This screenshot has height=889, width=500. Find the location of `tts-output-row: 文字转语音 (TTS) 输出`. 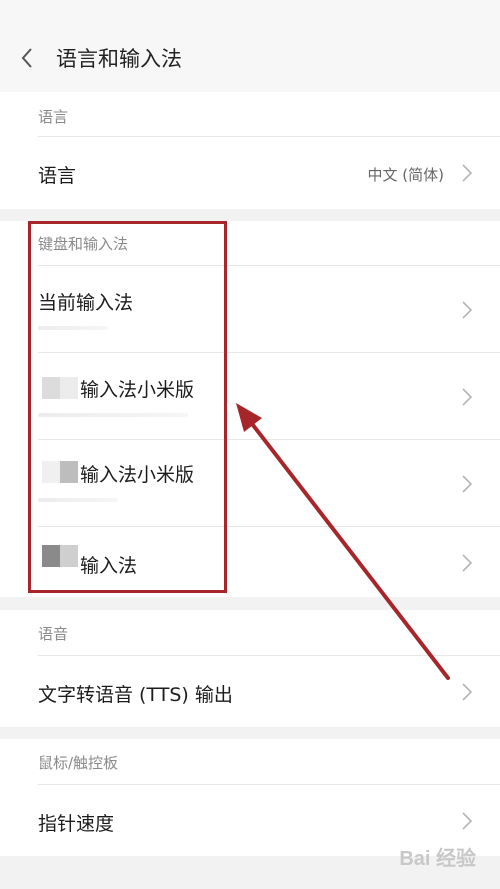

tts-output-row: 文字转语音 (TTS) 输出 is located at coordinates (250, 691).